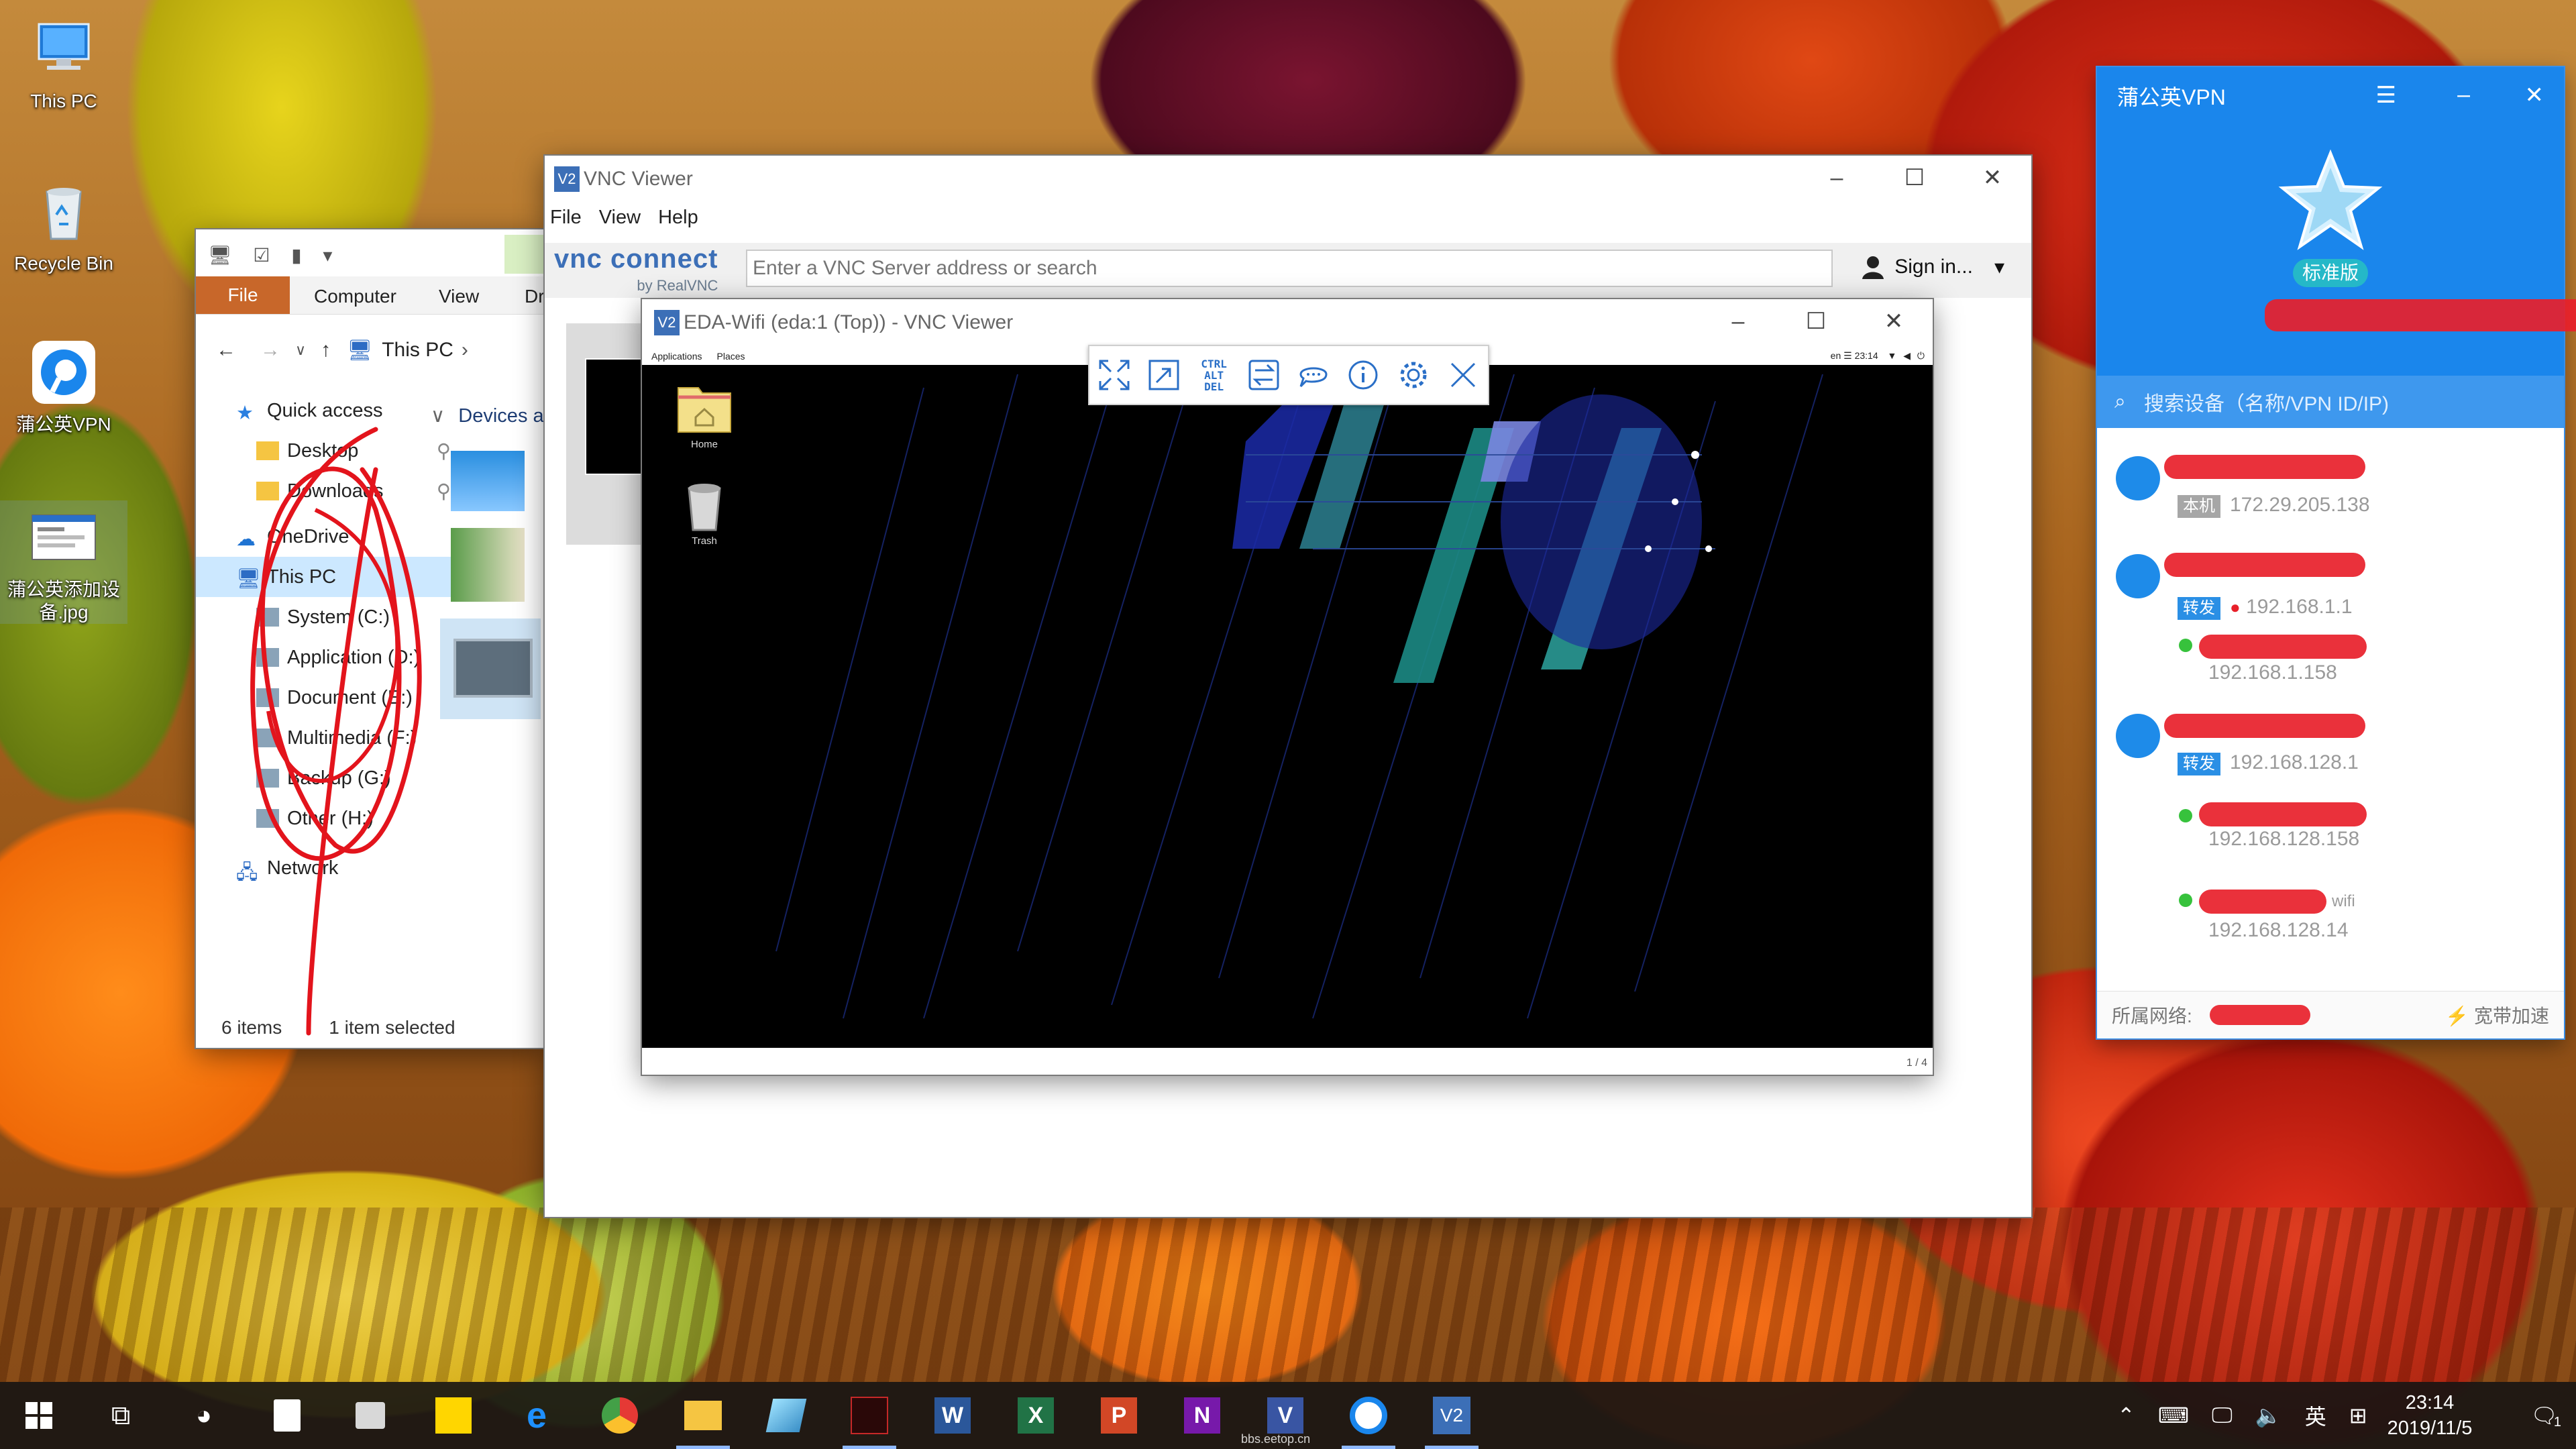 This screenshot has width=2576, height=1449. Describe the element at coordinates (620, 218) in the screenshot. I see `menu-view: View` at that location.